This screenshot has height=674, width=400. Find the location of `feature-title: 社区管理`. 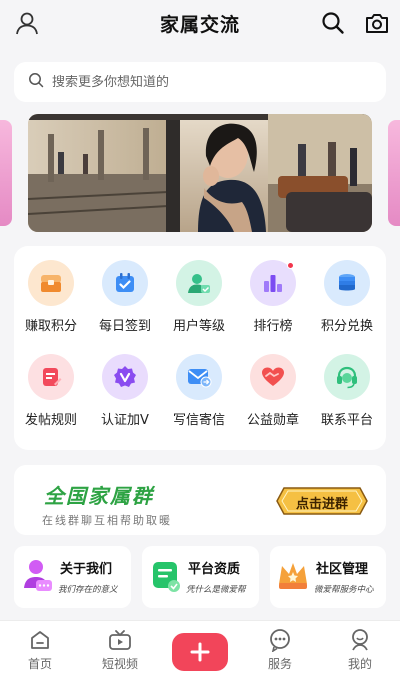

feature-title: 社区管理 is located at coordinates (342, 569).